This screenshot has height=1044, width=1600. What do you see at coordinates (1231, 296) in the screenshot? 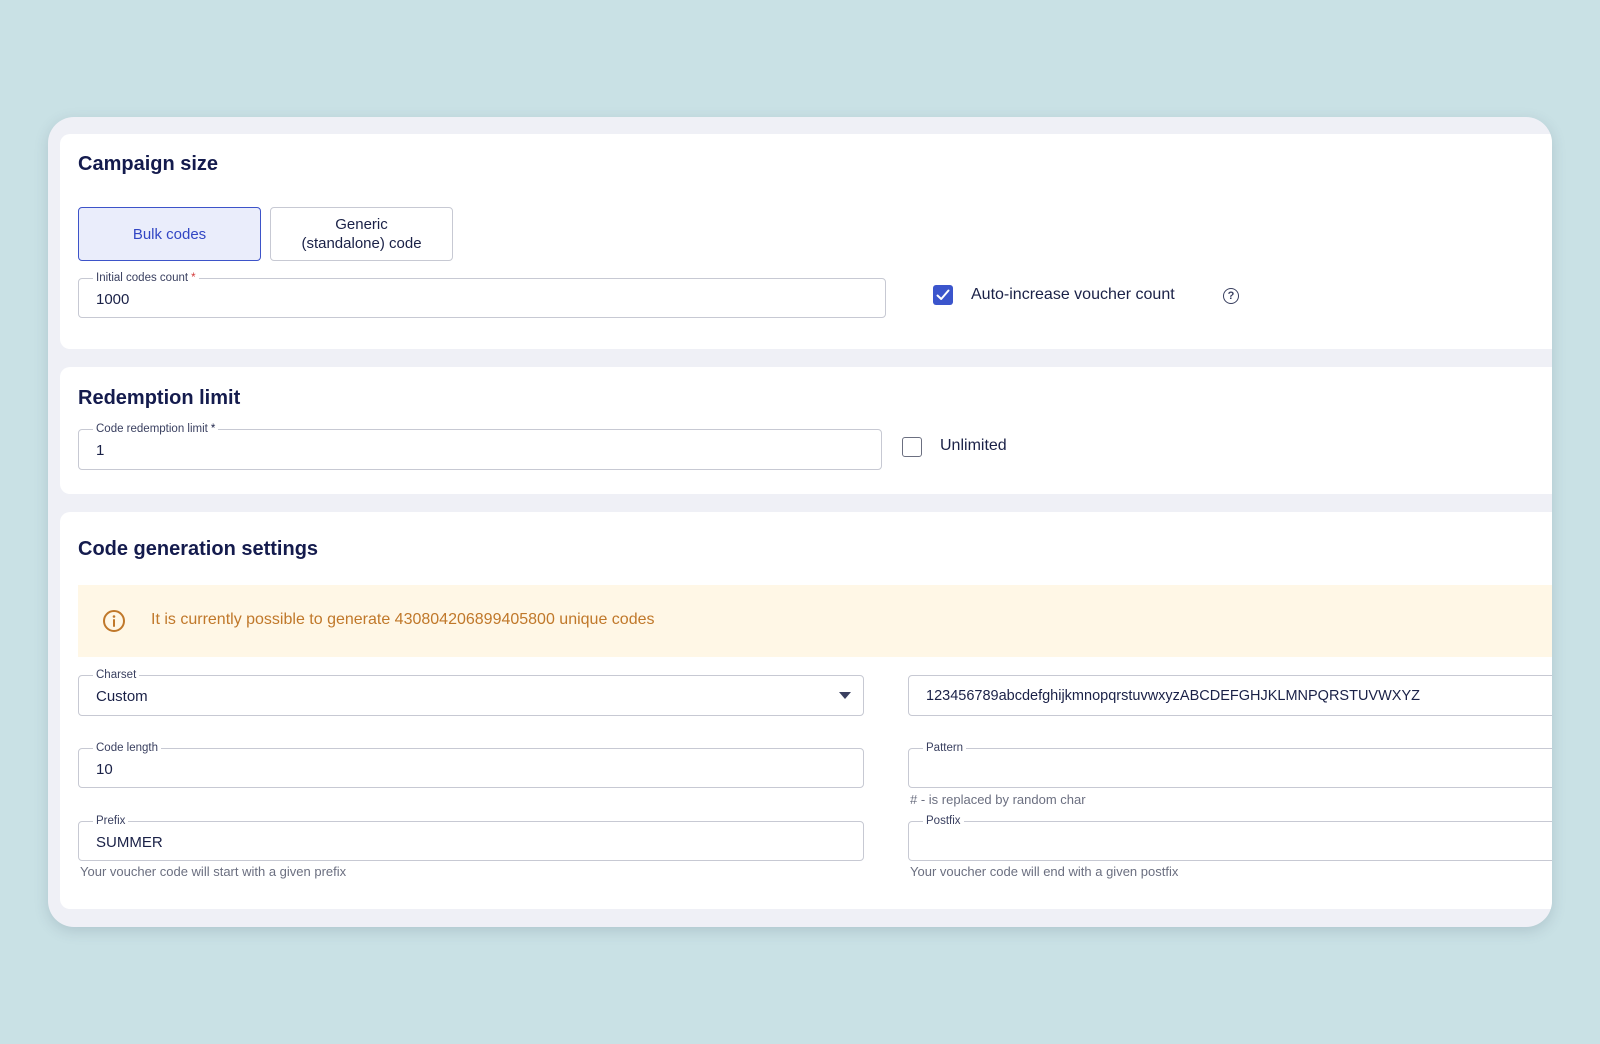
I see `help-circle-icon: ?` at bounding box center [1231, 296].